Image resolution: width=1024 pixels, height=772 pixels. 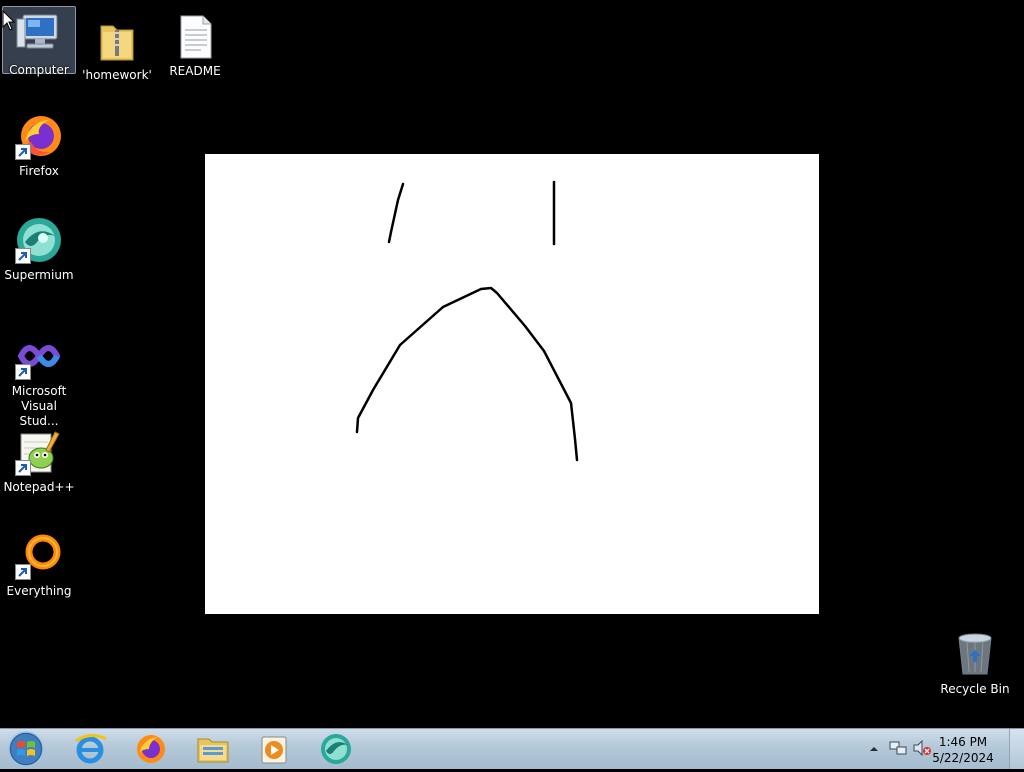 I want to click on desktop-icon-label: Everything, so click(x=39, y=591).